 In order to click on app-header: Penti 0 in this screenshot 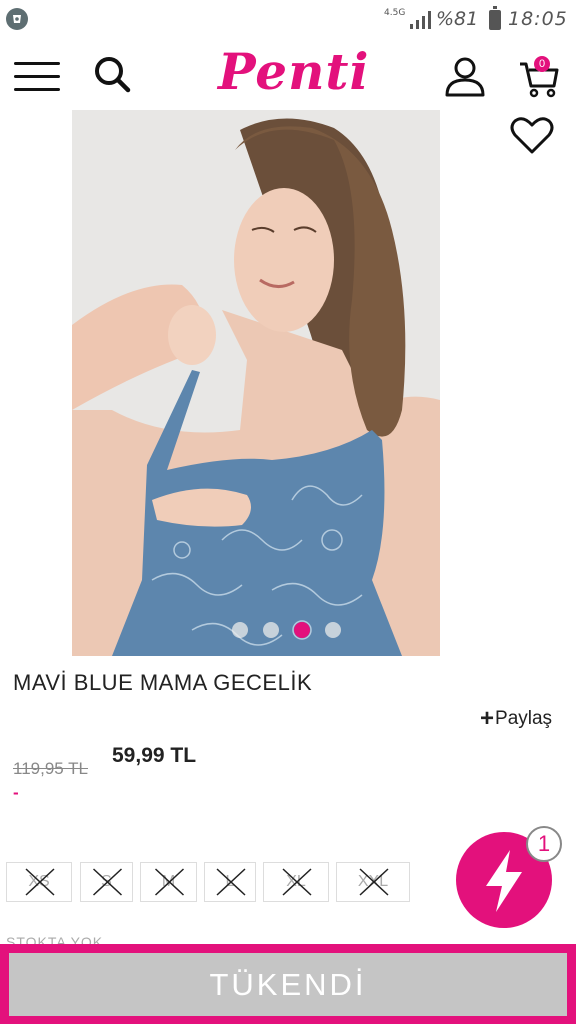, I will do `click(288, 75)`.